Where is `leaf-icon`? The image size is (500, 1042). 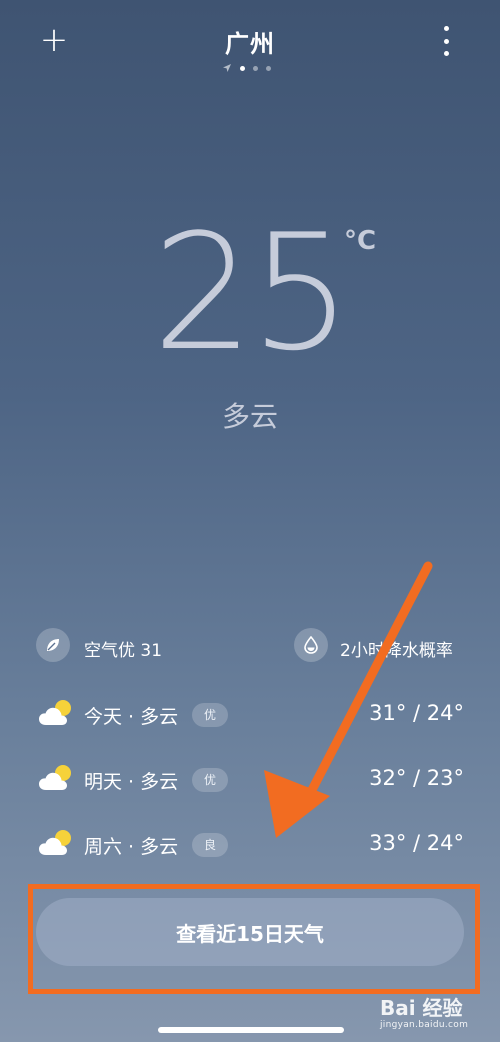
leaf-icon is located at coordinates (53, 645).